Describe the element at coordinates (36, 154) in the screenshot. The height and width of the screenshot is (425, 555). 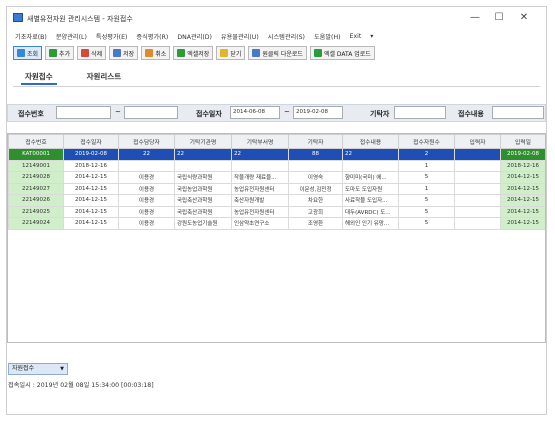
I see `table-cell: KAT00001` at that location.